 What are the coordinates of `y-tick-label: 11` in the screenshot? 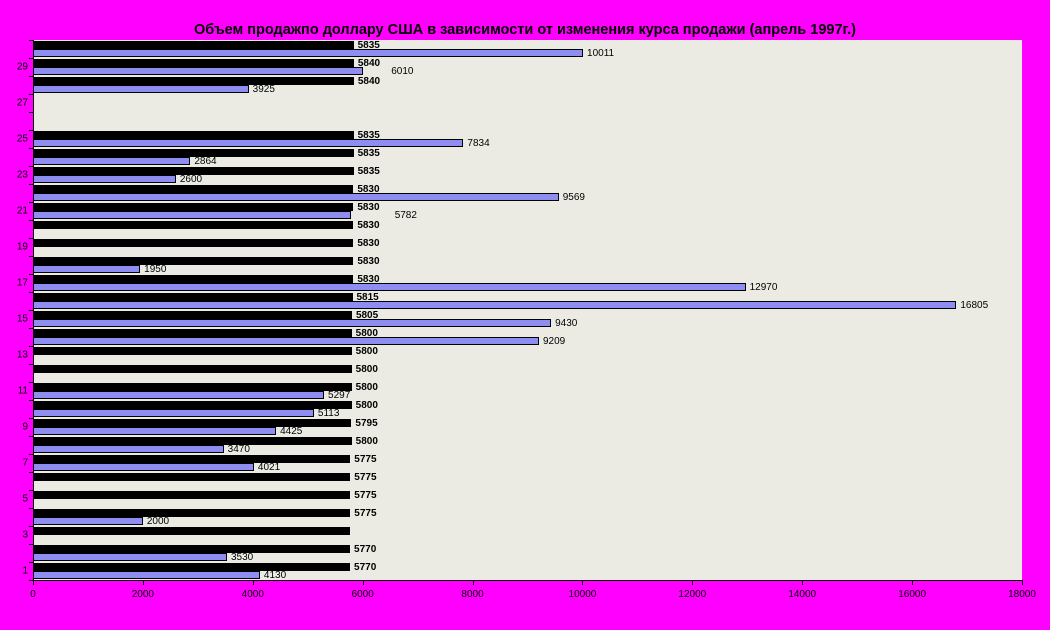 It's located at (22, 391).